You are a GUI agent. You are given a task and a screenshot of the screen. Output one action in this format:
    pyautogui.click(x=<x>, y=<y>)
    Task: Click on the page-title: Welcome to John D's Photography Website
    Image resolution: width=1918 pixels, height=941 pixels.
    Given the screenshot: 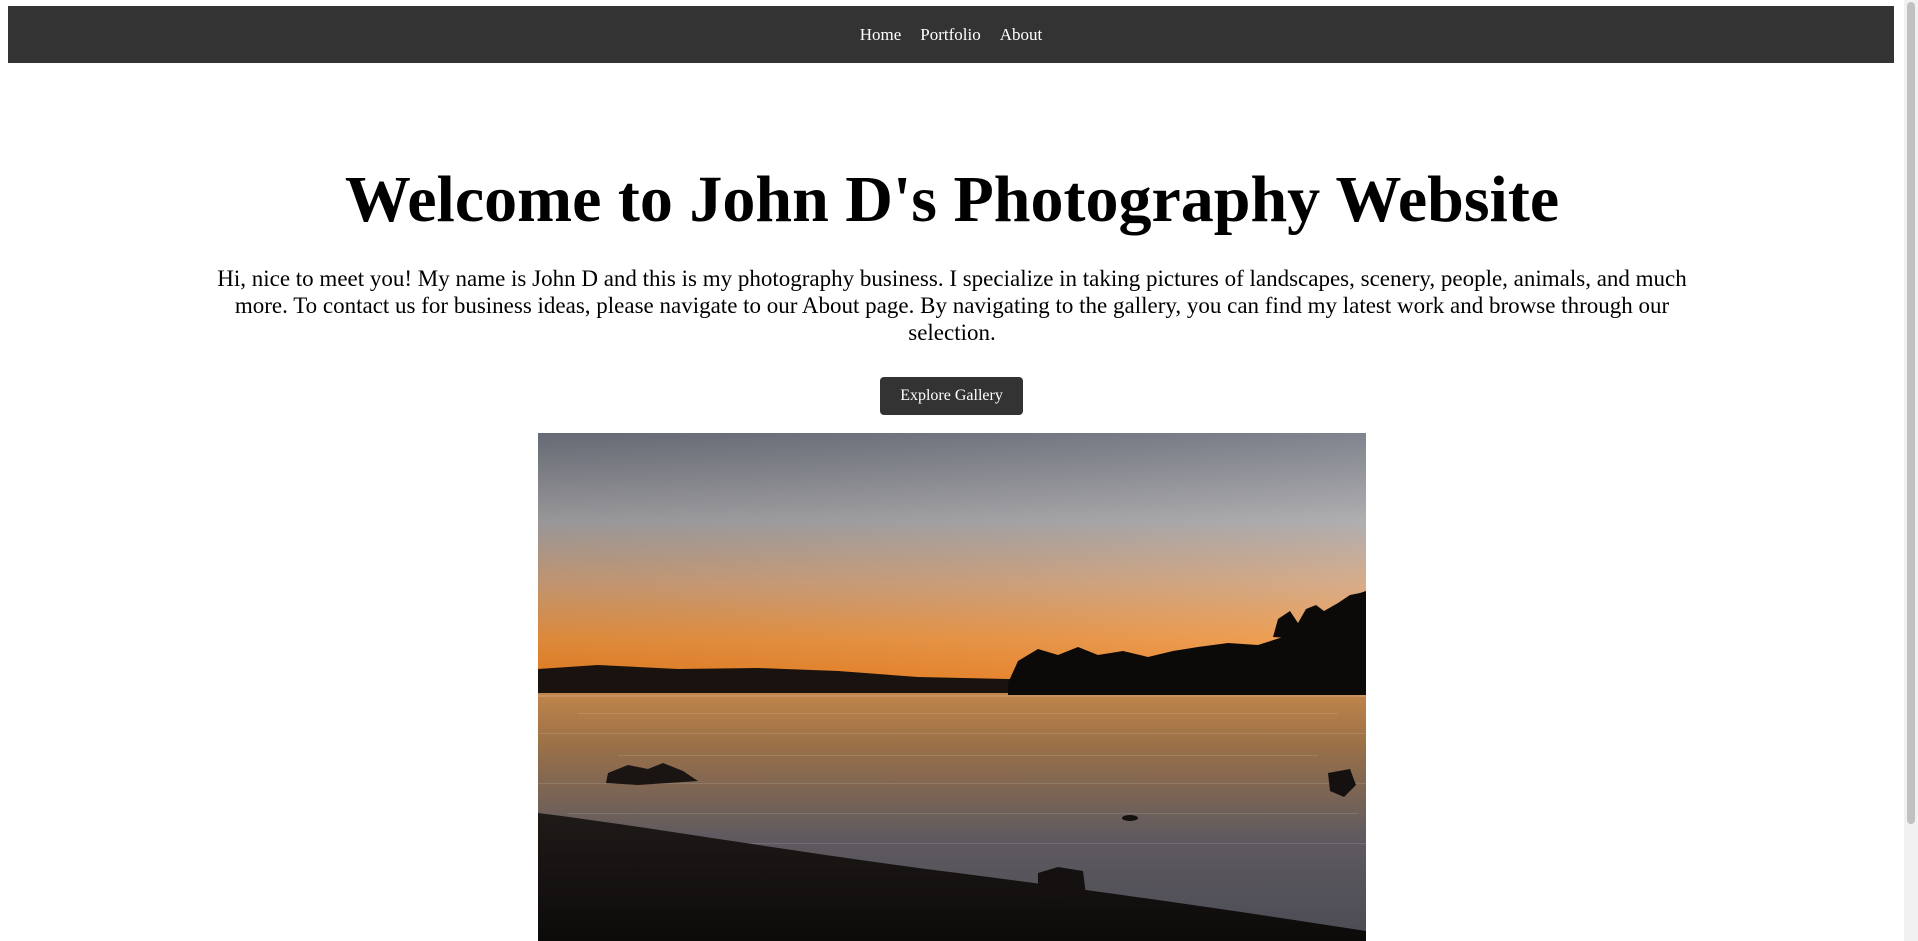 What is the action you would take?
    pyautogui.click(x=952, y=199)
    